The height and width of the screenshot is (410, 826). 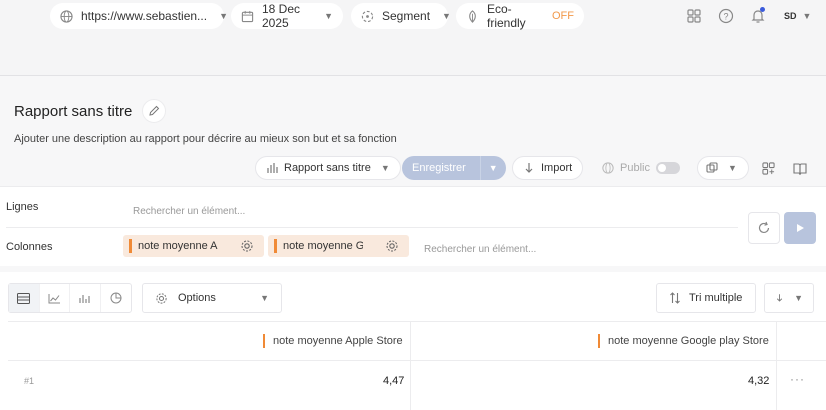 I want to click on report-select-label: Rapport sans titre, so click(x=327, y=168).